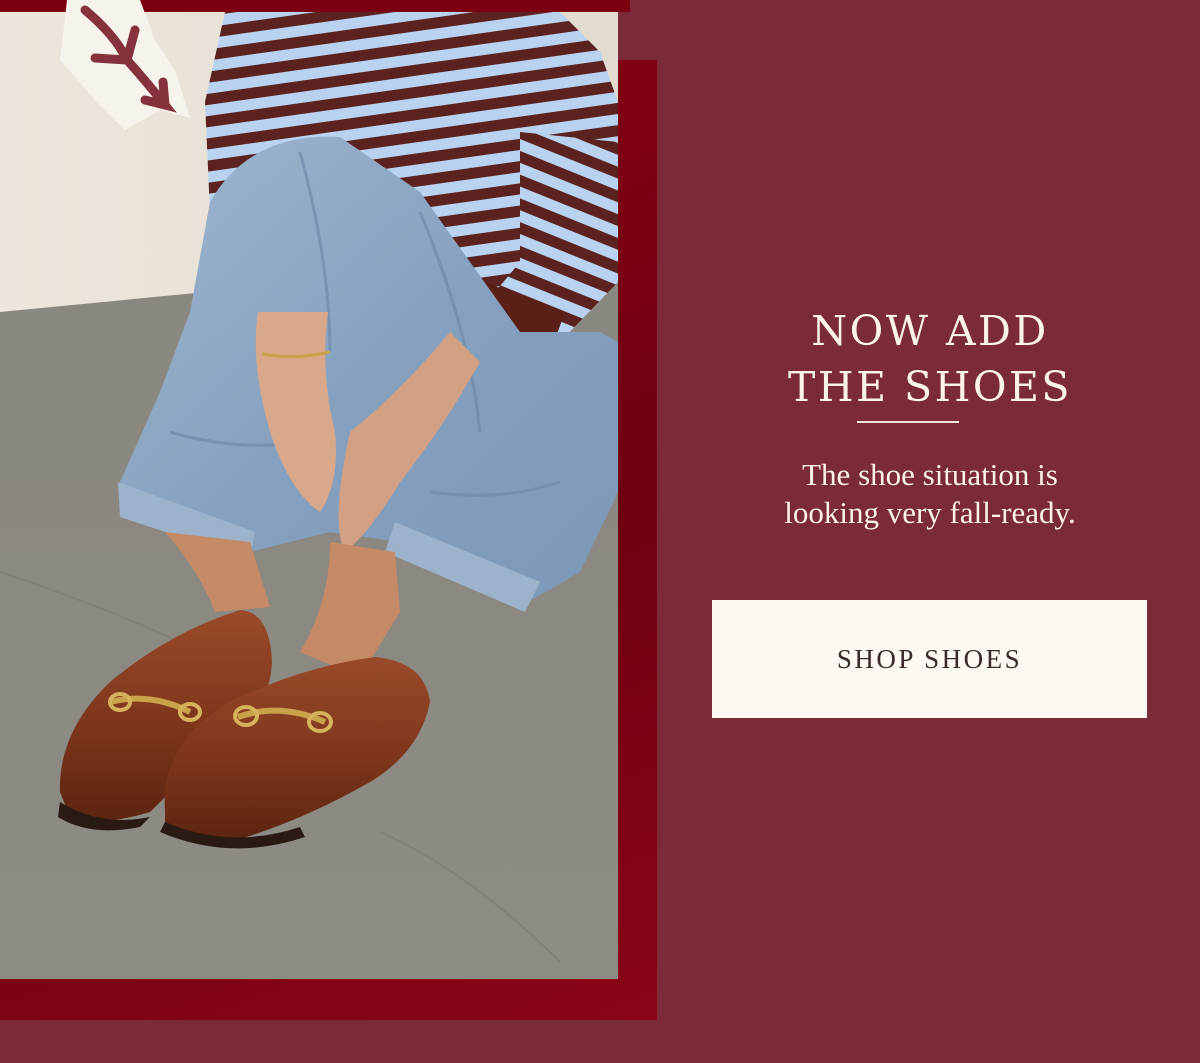 This screenshot has width=1200, height=1063. Describe the element at coordinates (930, 331) in the screenshot. I see `headline-line-1: NOW ADD` at that location.